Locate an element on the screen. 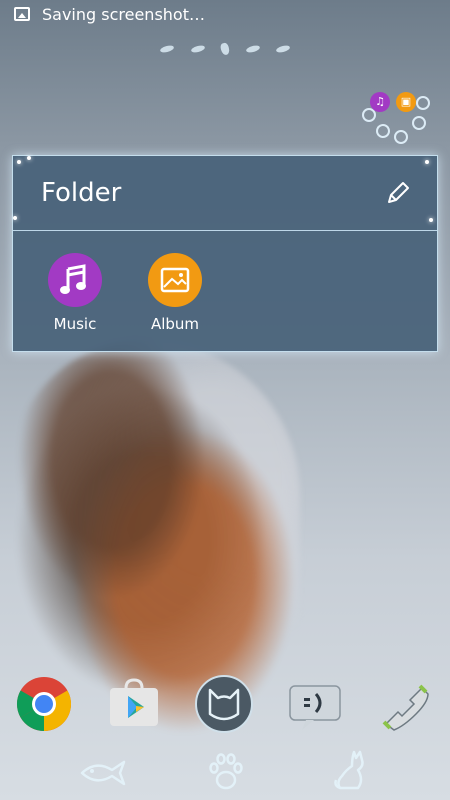 This screenshot has width=450, height=800. folder-header: Folder is located at coordinates (225, 193).